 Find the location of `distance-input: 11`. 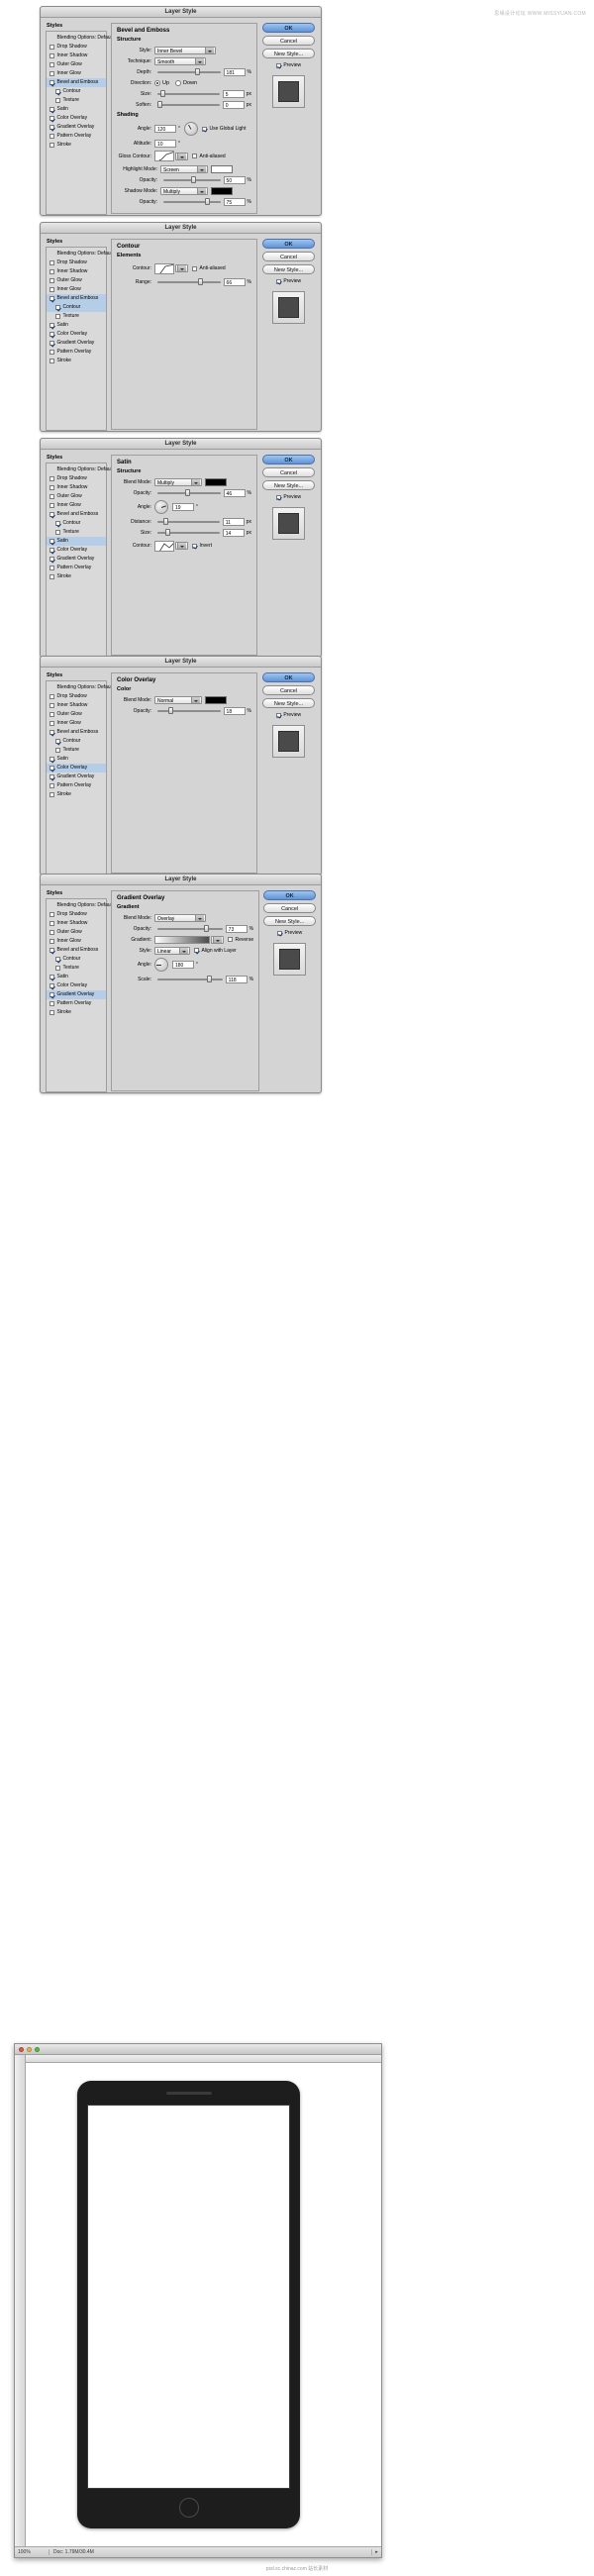

distance-input: 11 is located at coordinates (234, 521).